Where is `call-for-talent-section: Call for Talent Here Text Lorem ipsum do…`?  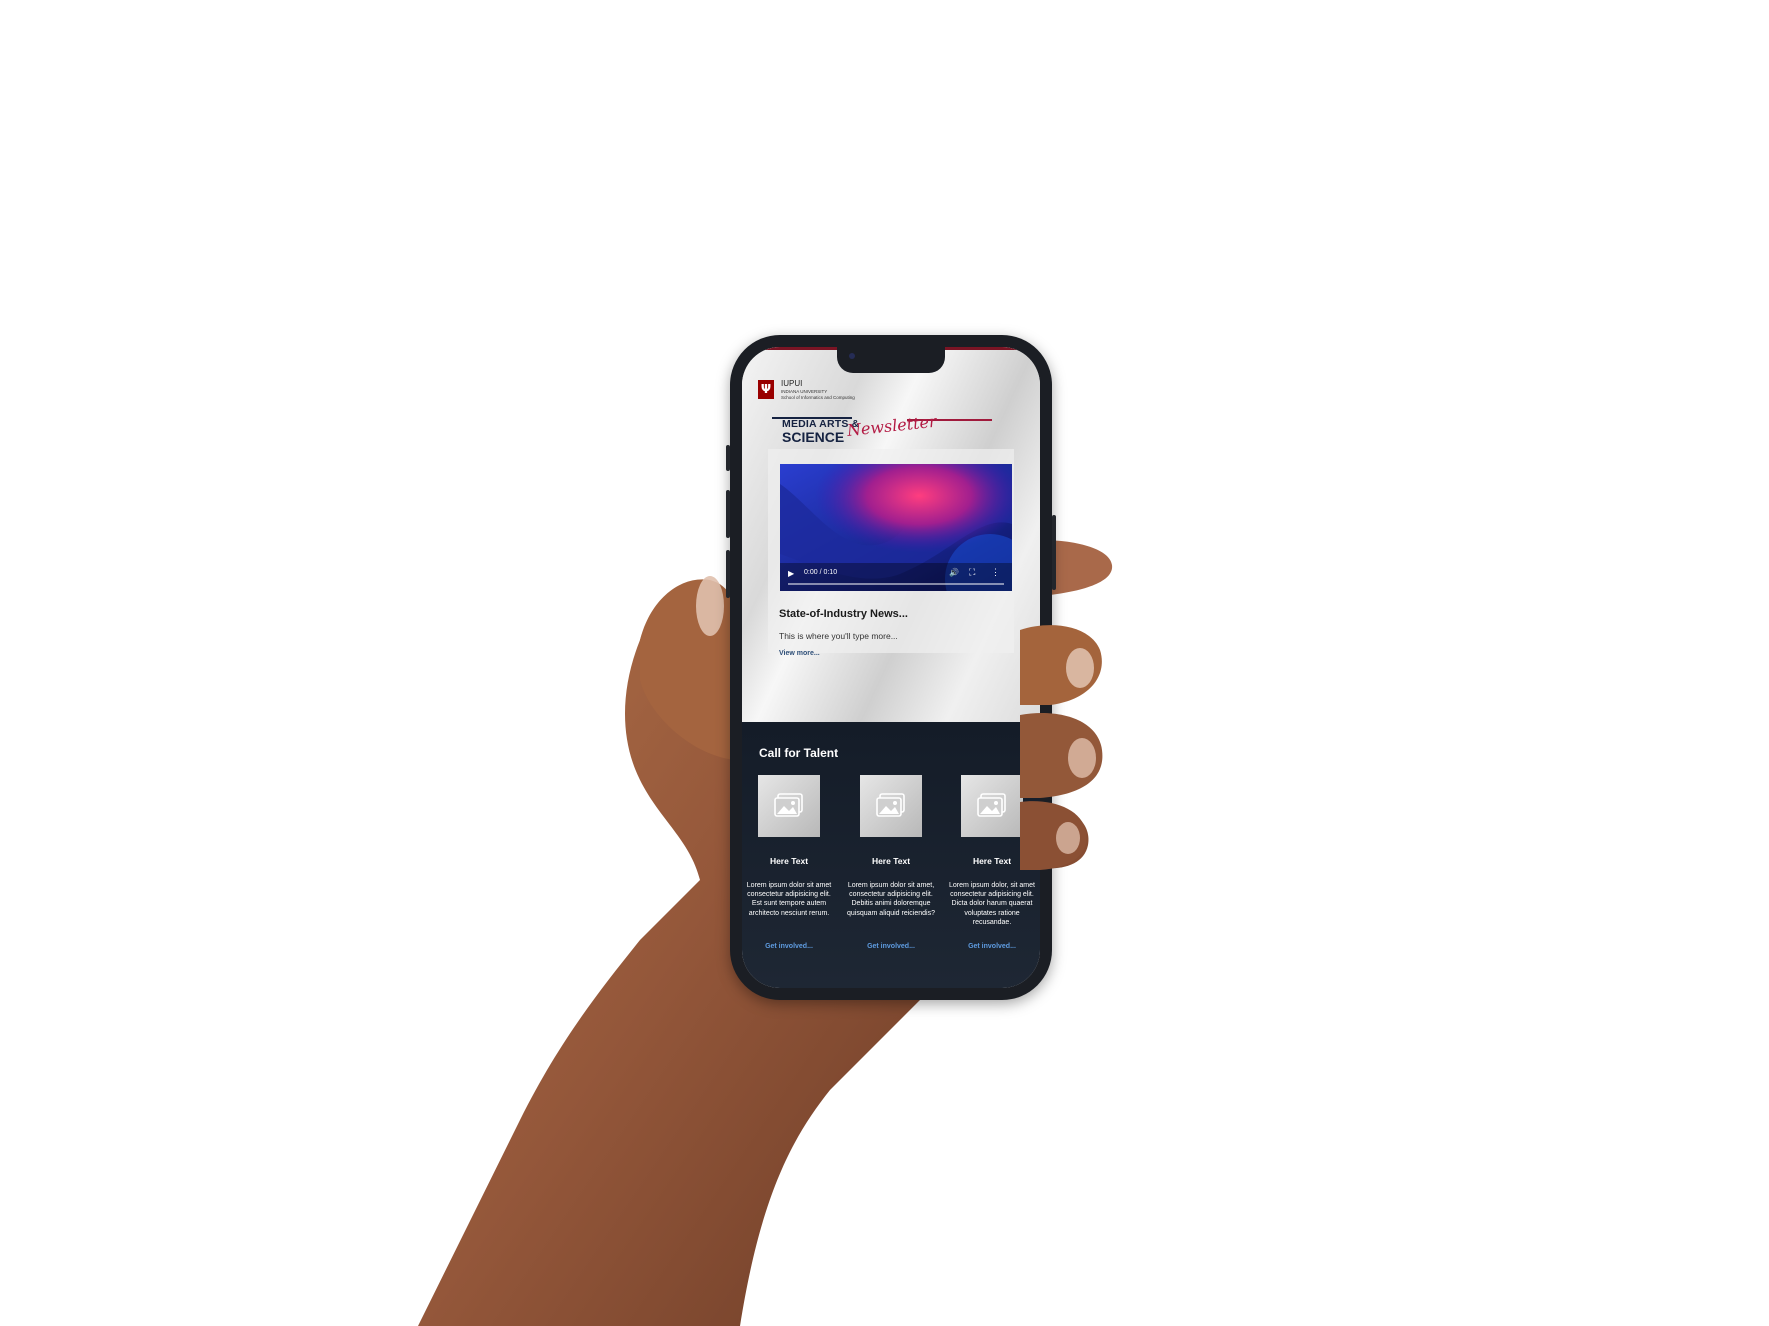 call-for-talent-section: Call for Talent Here Text Lorem ipsum do… is located at coordinates (891, 855).